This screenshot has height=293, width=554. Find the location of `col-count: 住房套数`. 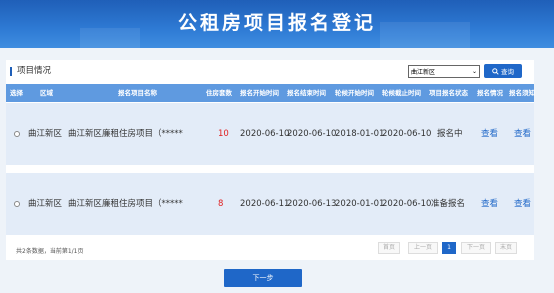

col-count: 住房套数 is located at coordinates (219, 93).